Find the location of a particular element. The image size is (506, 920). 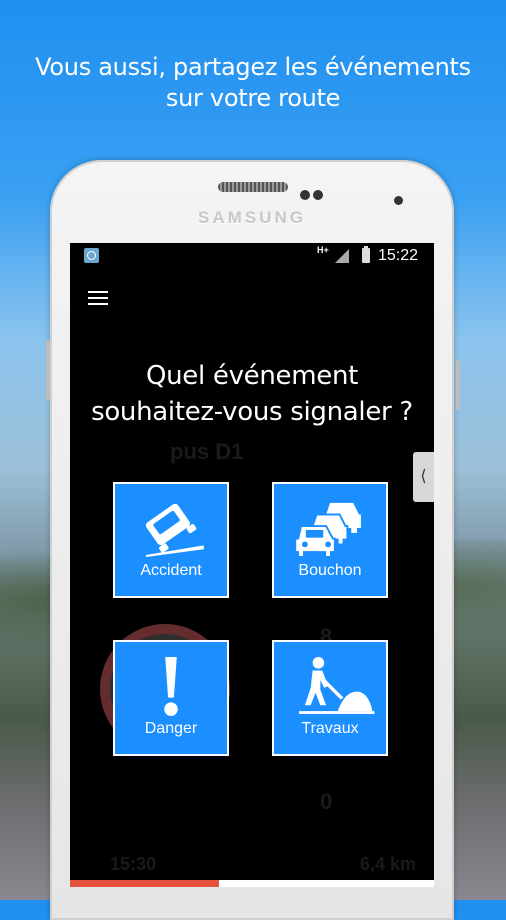

progress-bar-fill is located at coordinates (145, 883).